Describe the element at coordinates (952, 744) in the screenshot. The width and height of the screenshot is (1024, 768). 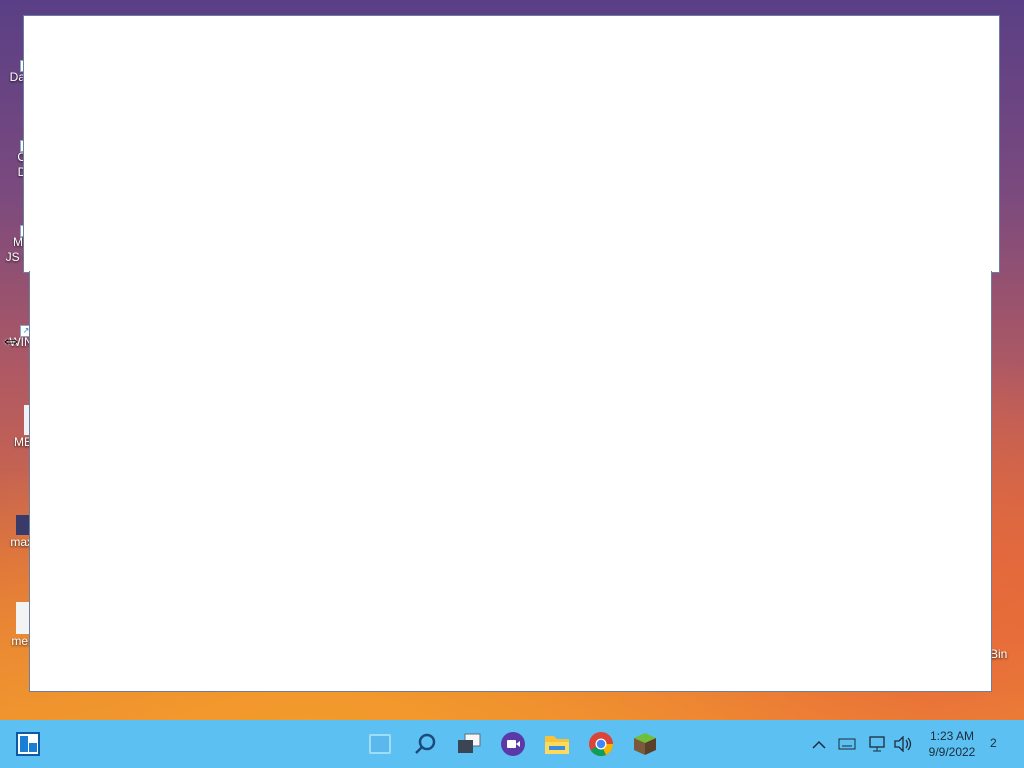
I see `taskbar-clock: 1:23 AM 9/9/2022` at that location.